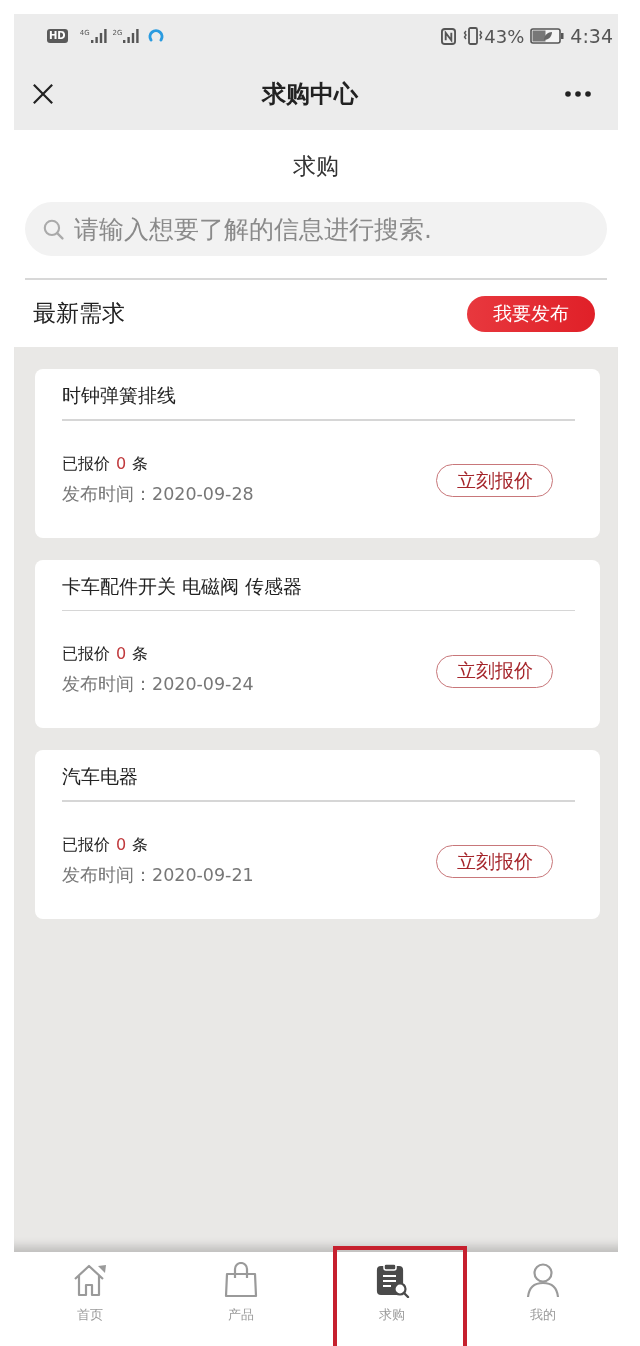 The height and width of the screenshot is (1346, 640). I want to click on page-title: 求购, so click(316, 166).